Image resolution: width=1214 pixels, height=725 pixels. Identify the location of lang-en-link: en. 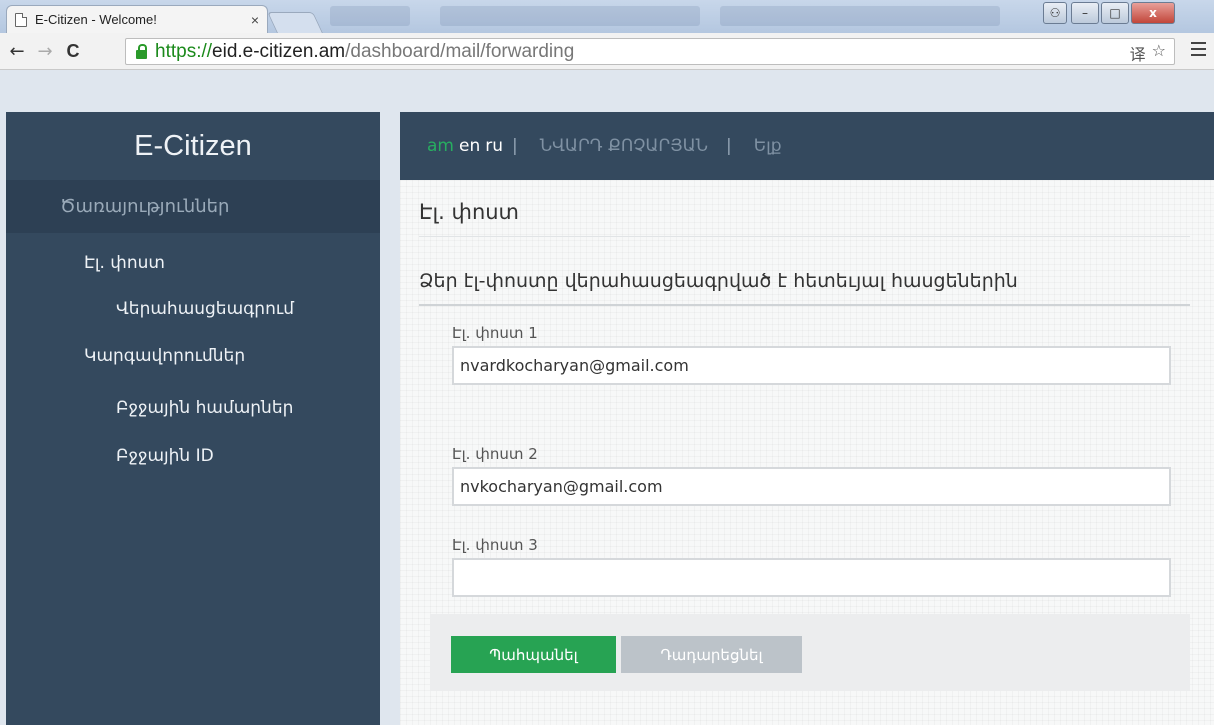
(469, 146).